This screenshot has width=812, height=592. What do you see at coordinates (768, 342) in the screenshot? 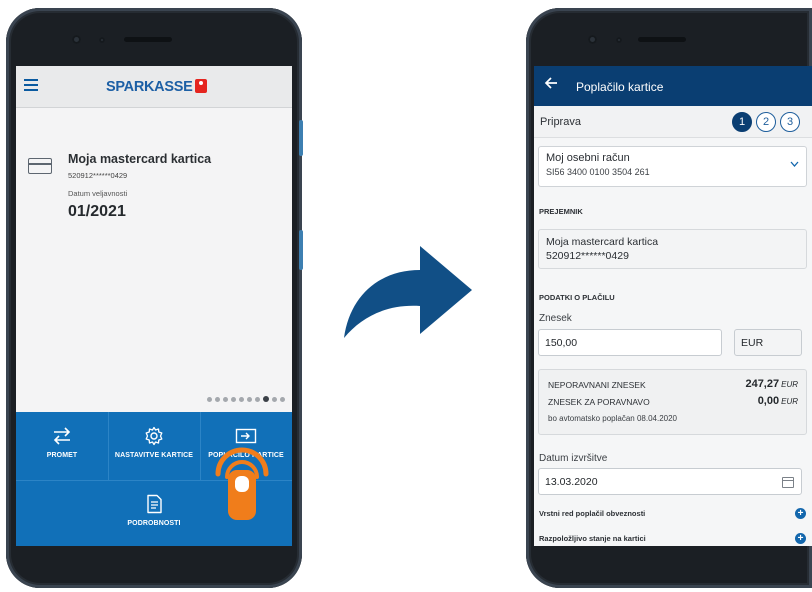
I see `currency-field: EUR` at bounding box center [768, 342].